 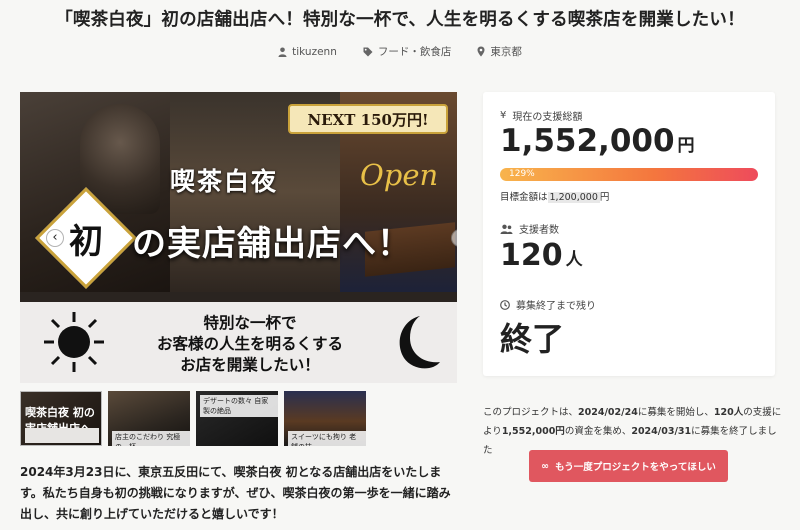 I want to click on thumbnail-caption: スイーツにも拘り 老舗の技, so click(x=327, y=438).